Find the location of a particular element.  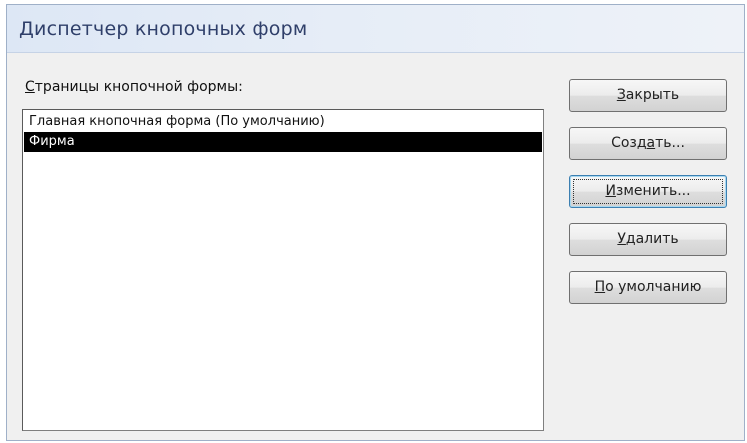

list-label-text: траницы кнопочной формы: is located at coordinates (138, 87).